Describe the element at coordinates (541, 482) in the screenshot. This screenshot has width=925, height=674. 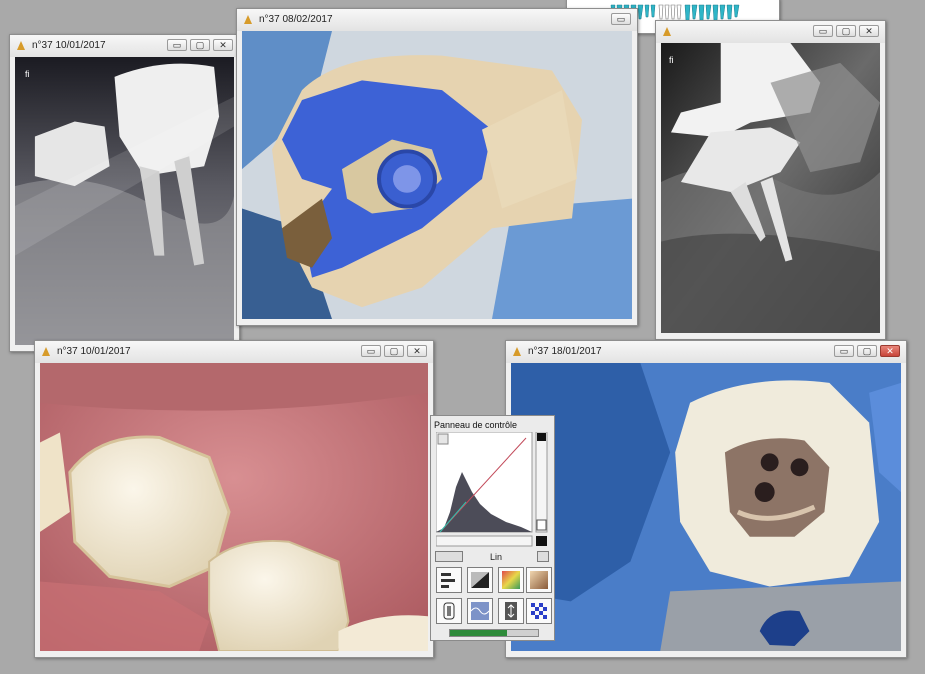
I see `vertical-slider` at that location.